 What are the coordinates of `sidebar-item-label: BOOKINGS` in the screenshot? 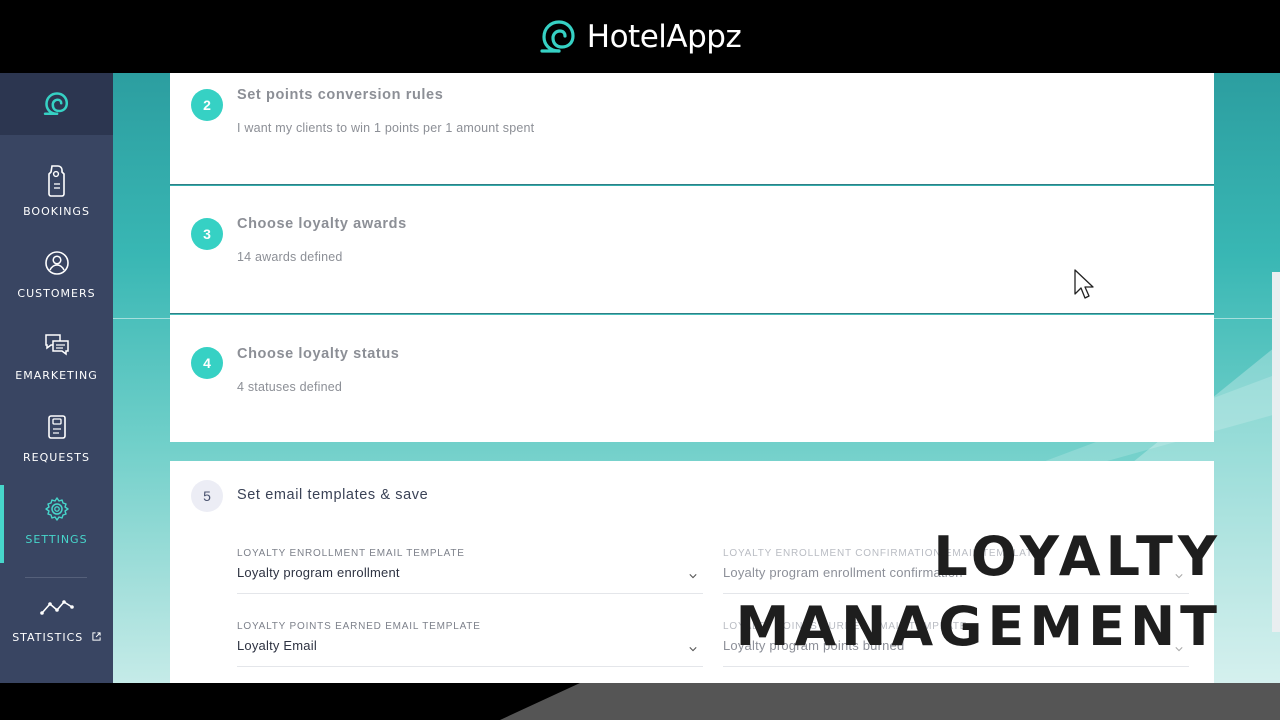 It's located at (56, 211).